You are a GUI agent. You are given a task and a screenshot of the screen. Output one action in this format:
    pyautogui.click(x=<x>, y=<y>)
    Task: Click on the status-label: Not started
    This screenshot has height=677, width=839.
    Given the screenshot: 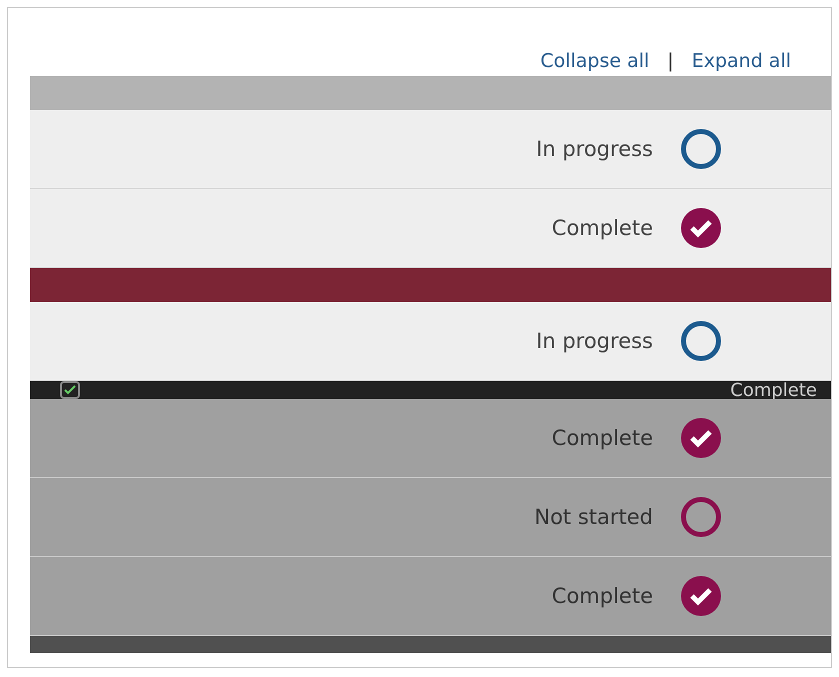 What is the action you would take?
    pyautogui.click(x=593, y=517)
    